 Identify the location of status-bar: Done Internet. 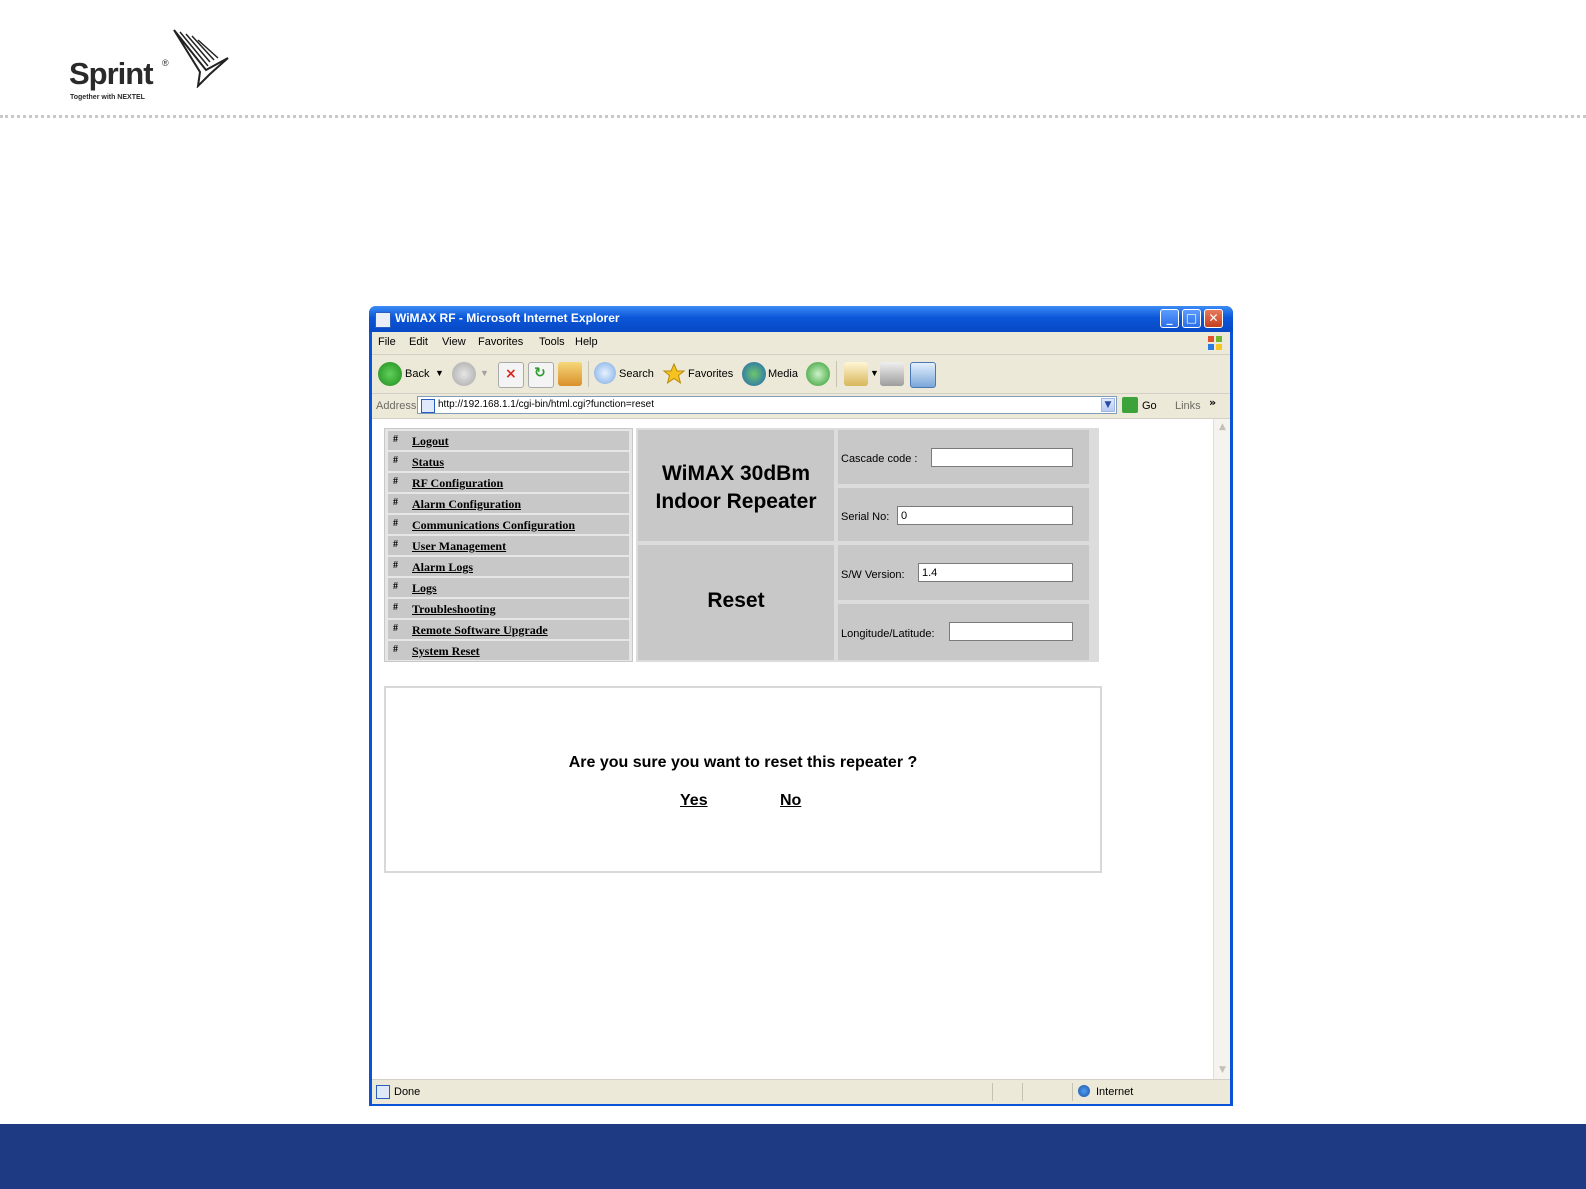
(801, 1091).